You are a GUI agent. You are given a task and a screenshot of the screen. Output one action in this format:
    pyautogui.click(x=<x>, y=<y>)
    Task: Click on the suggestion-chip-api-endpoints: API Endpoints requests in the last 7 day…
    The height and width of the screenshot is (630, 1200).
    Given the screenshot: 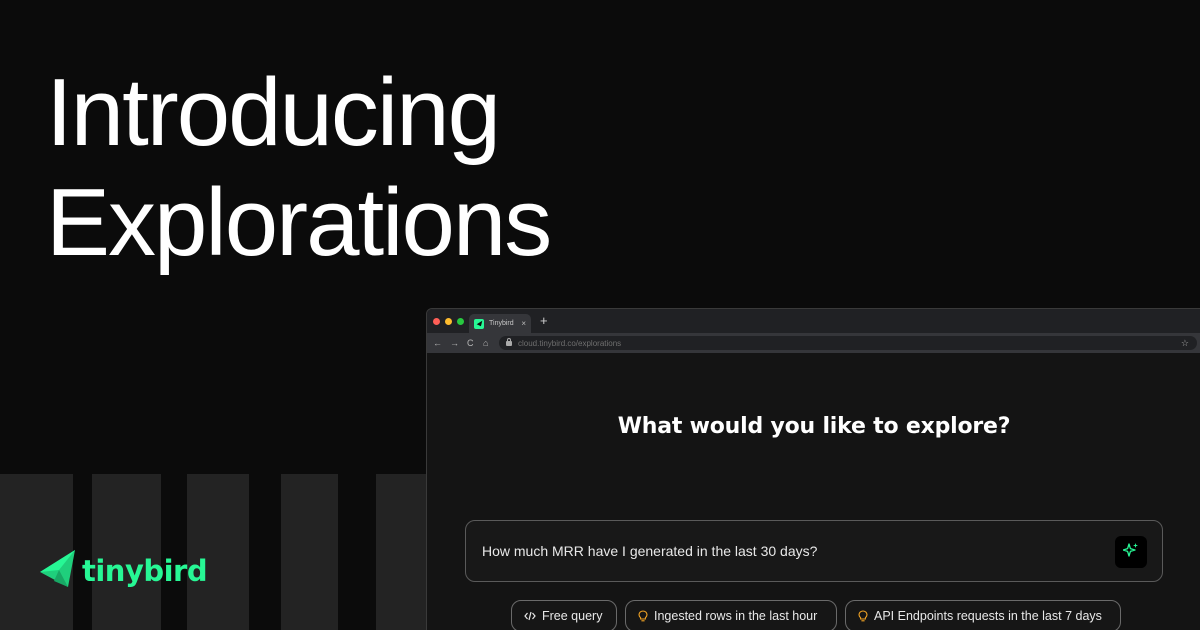 What is the action you would take?
    pyautogui.click(x=983, y=615)
    